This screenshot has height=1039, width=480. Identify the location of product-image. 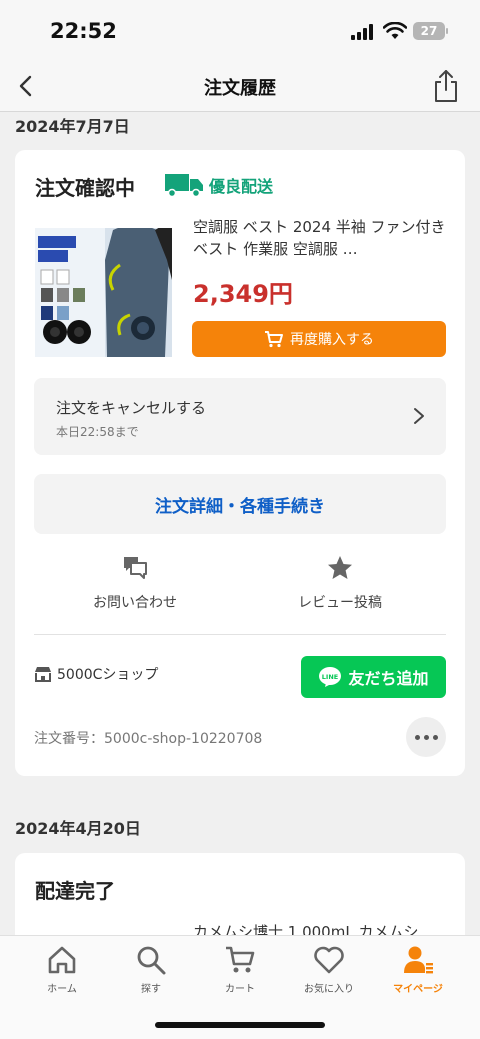
(103, 288).